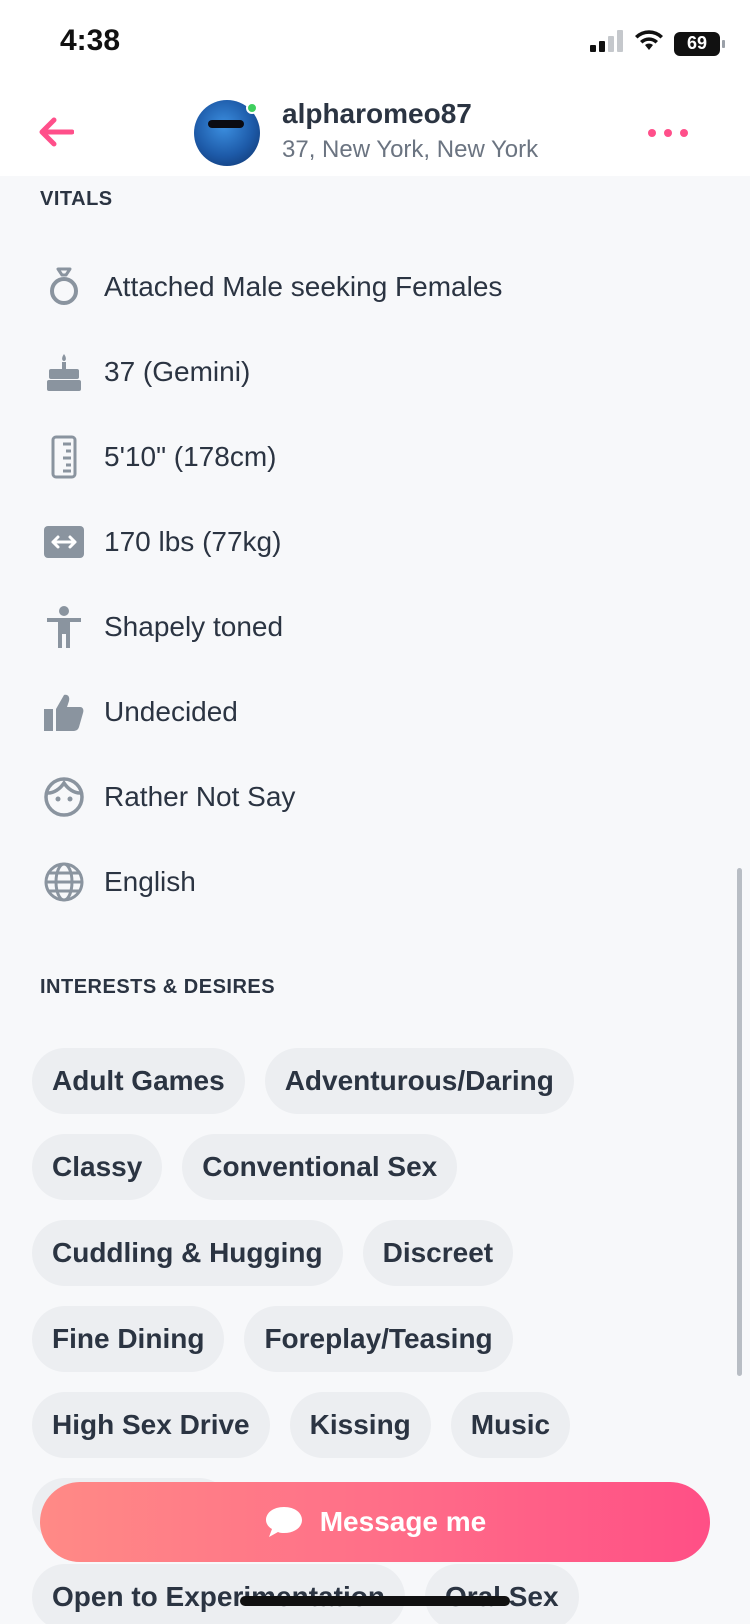 The width and height of the screenshot is (750, 1624). What do you see at coordinates (403, 1521) in the screenshot?
I see `message-me-label: Message me` at bounding box center [403, 1521].